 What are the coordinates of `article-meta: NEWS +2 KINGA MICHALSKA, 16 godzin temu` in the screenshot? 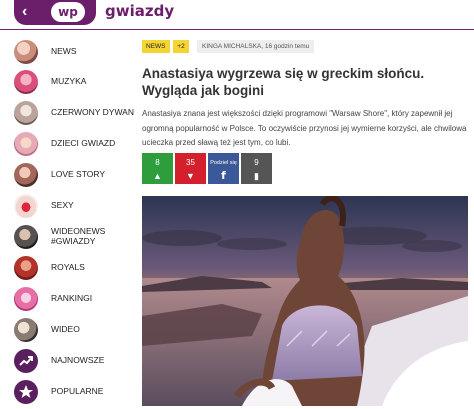 It's located at (305, 47).